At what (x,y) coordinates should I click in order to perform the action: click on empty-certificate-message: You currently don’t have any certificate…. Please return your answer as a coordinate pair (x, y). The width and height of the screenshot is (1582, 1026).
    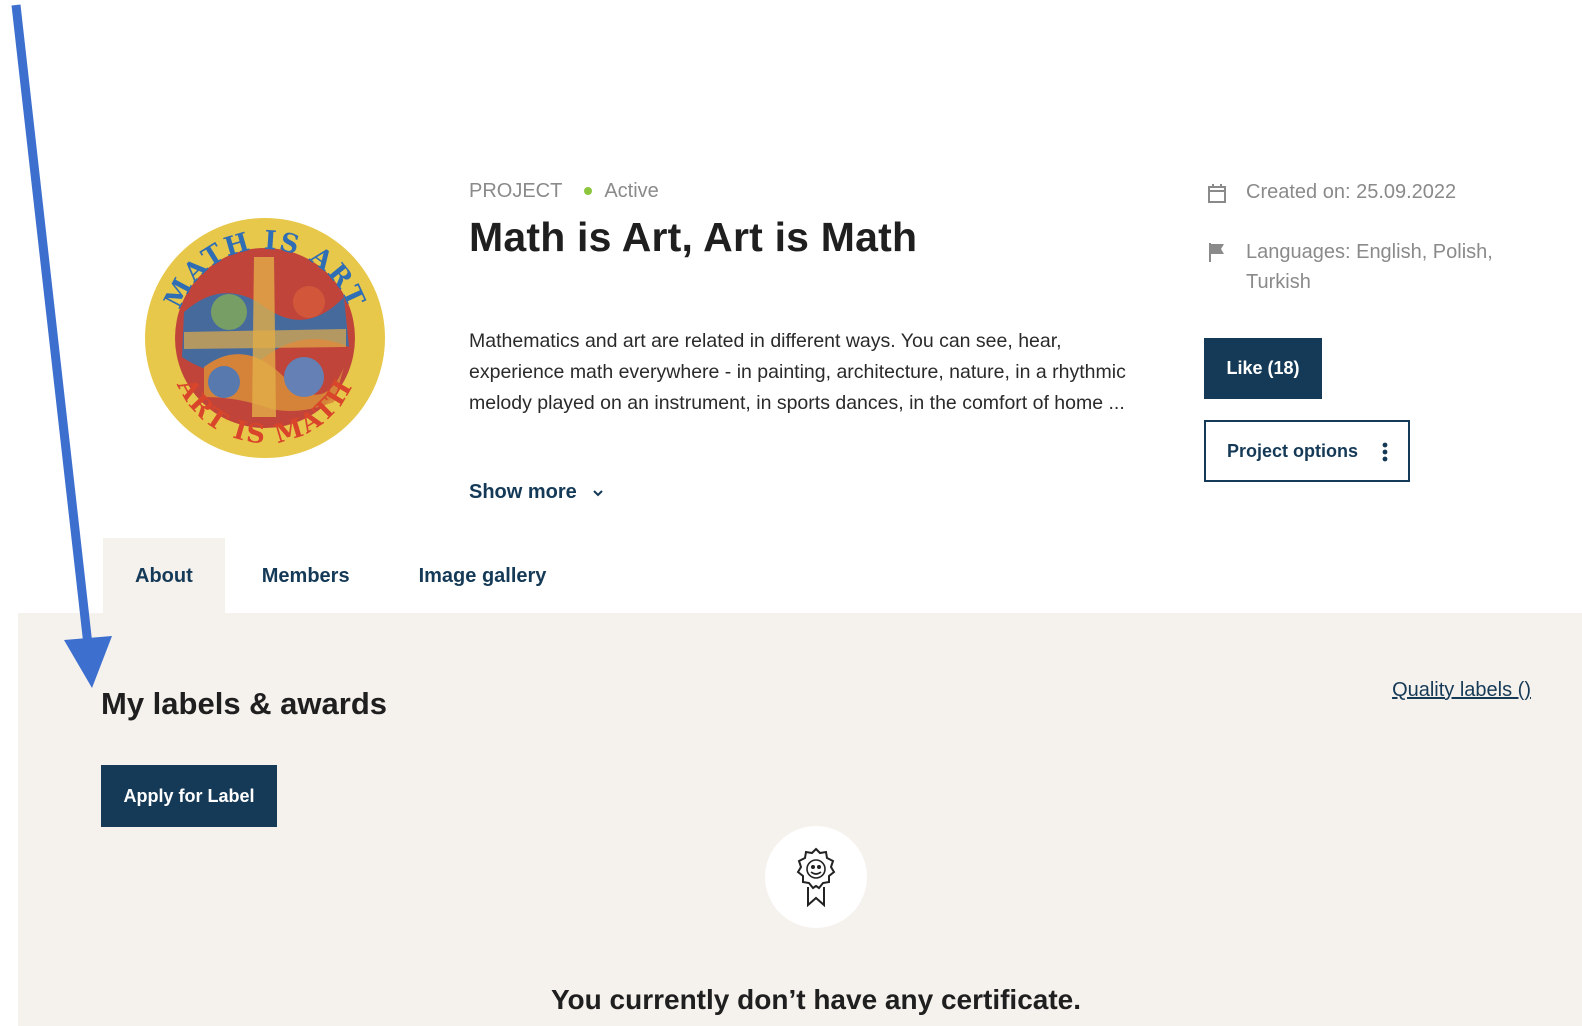
    Looking at the image, I should click on (816, 999).